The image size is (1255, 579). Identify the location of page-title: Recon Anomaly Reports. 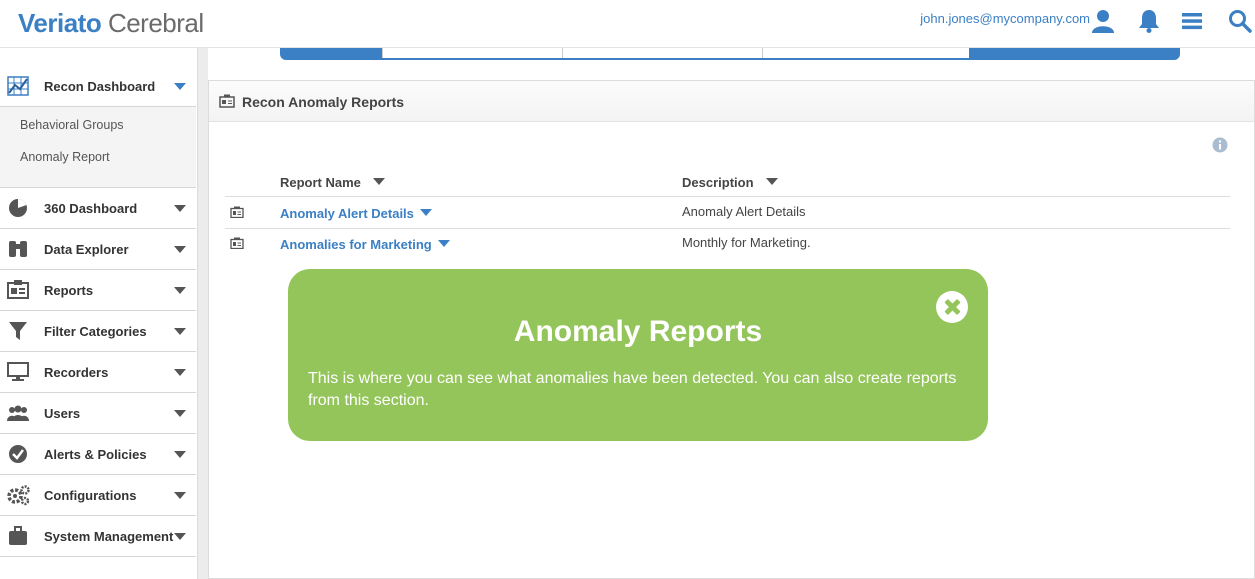
(323, 102).